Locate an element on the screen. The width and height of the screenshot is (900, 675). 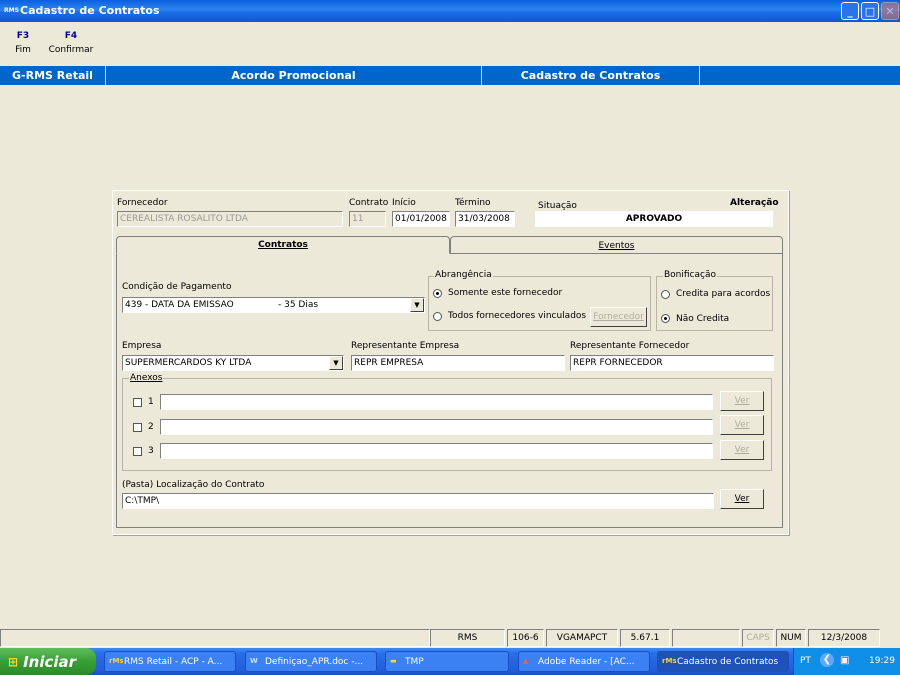
status-num: NUM is located at coordinates (791, 638).